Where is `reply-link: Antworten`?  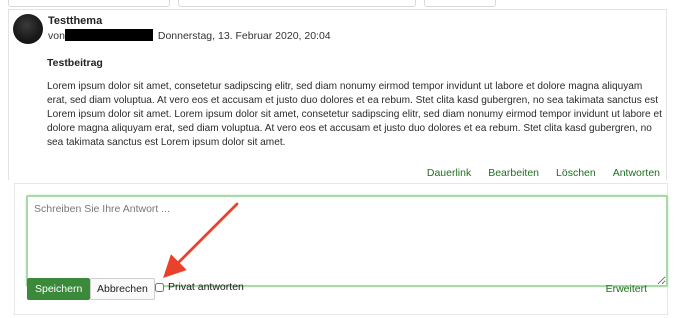
reply-link: Antworten is located at coordinates (636, 173).